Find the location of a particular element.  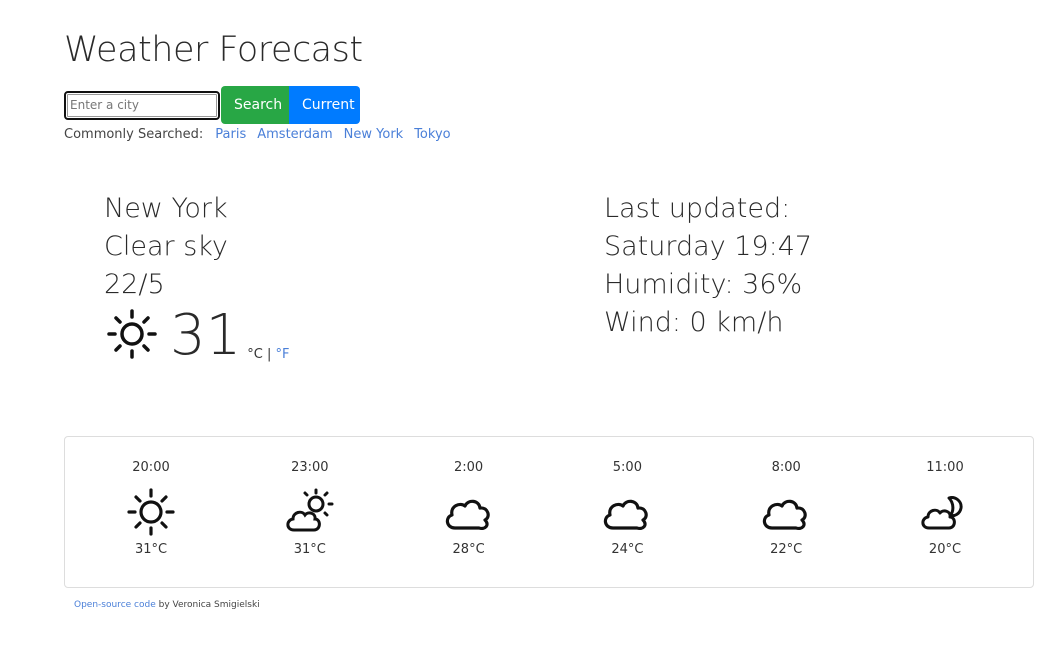

last-updated-time: Saturday 19:47 is located at coordinates (708, 246).